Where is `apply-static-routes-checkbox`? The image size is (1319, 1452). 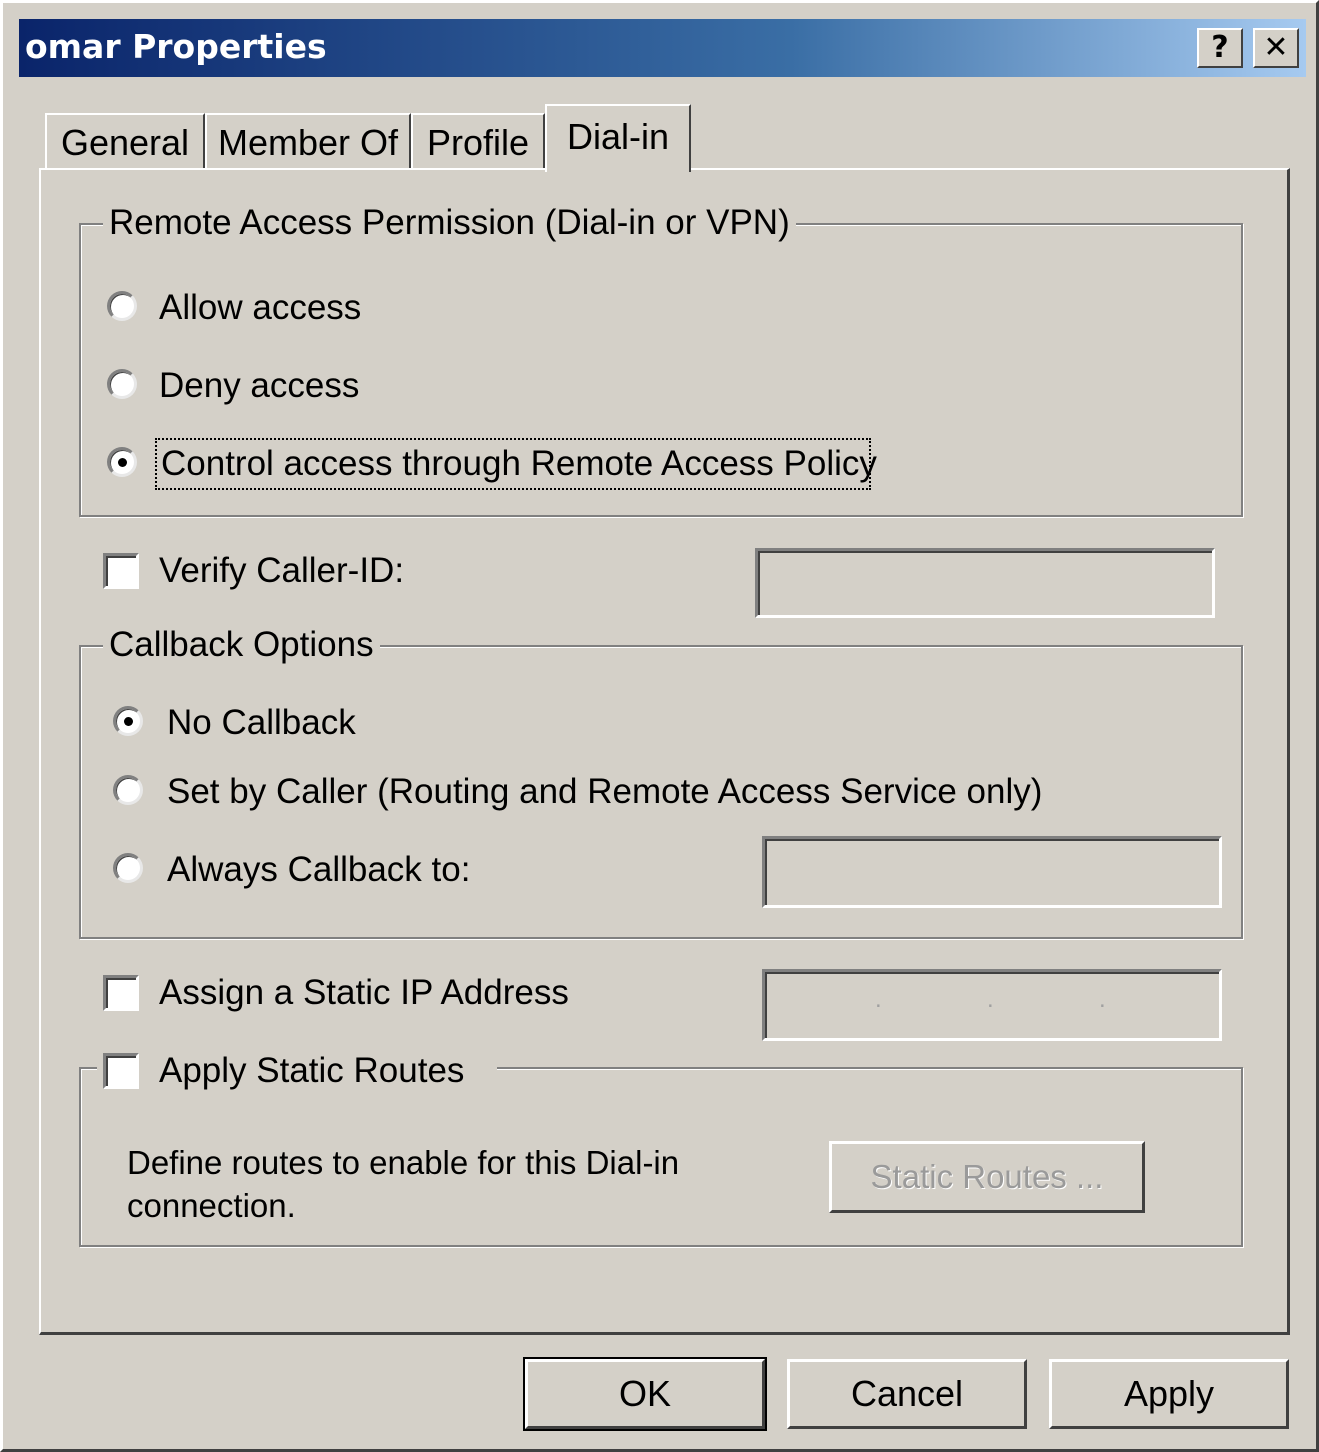 apply-static-routes-checkbox is located at coordinates (121, 1071).